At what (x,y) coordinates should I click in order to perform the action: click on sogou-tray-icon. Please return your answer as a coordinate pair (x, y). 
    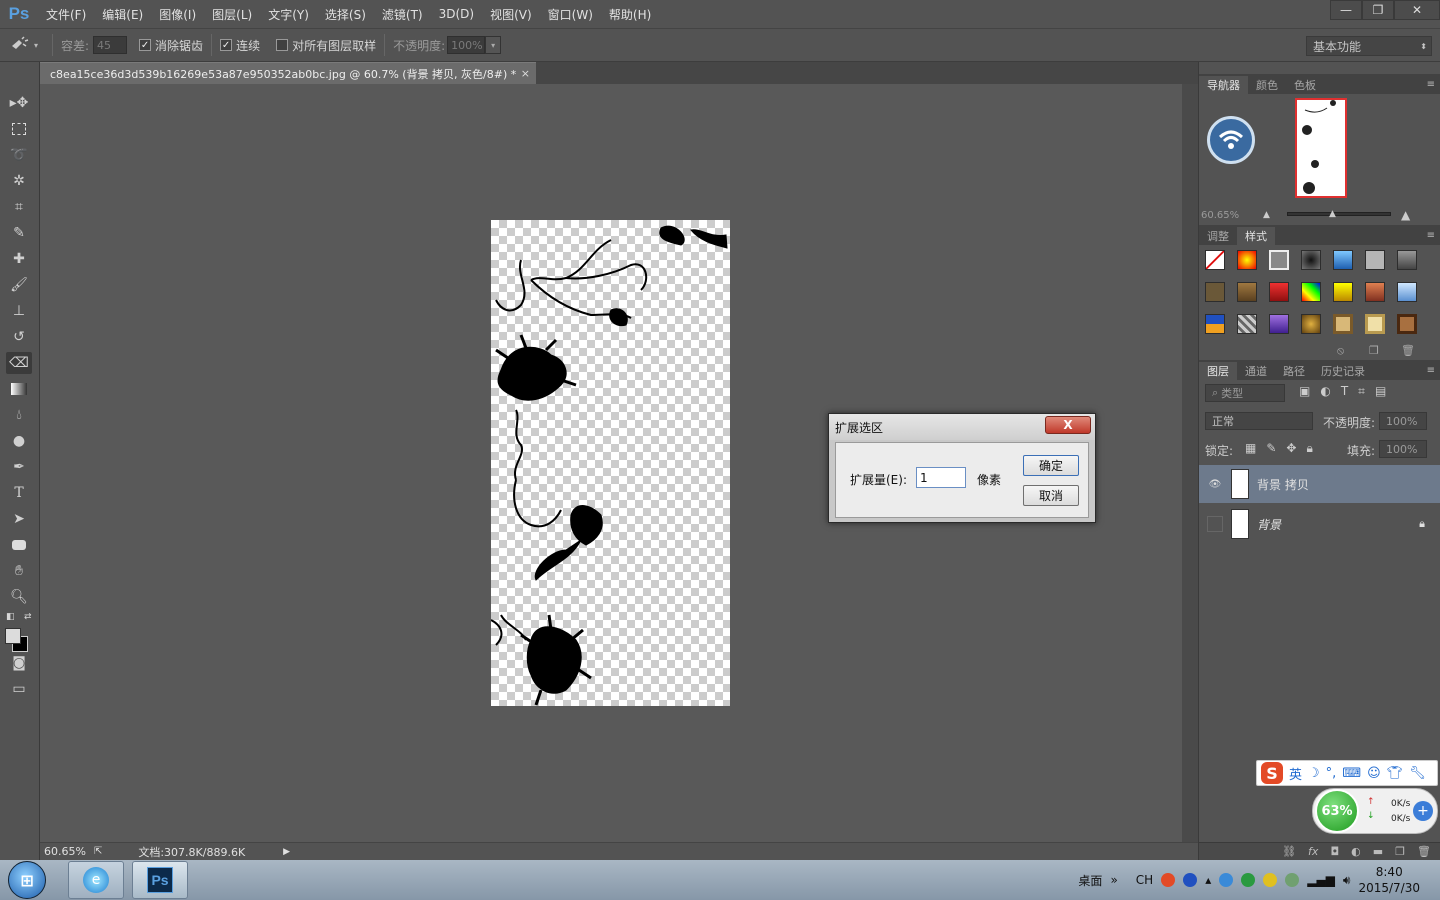
    Looking at the image, I should click on (1168, 880).